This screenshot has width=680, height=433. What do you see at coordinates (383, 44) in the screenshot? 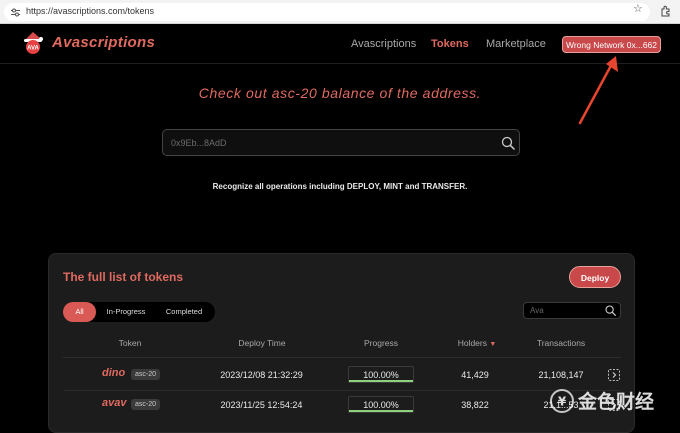
I see `nav-avascriptions: Avascriptions` at bounding box center [383, 44].